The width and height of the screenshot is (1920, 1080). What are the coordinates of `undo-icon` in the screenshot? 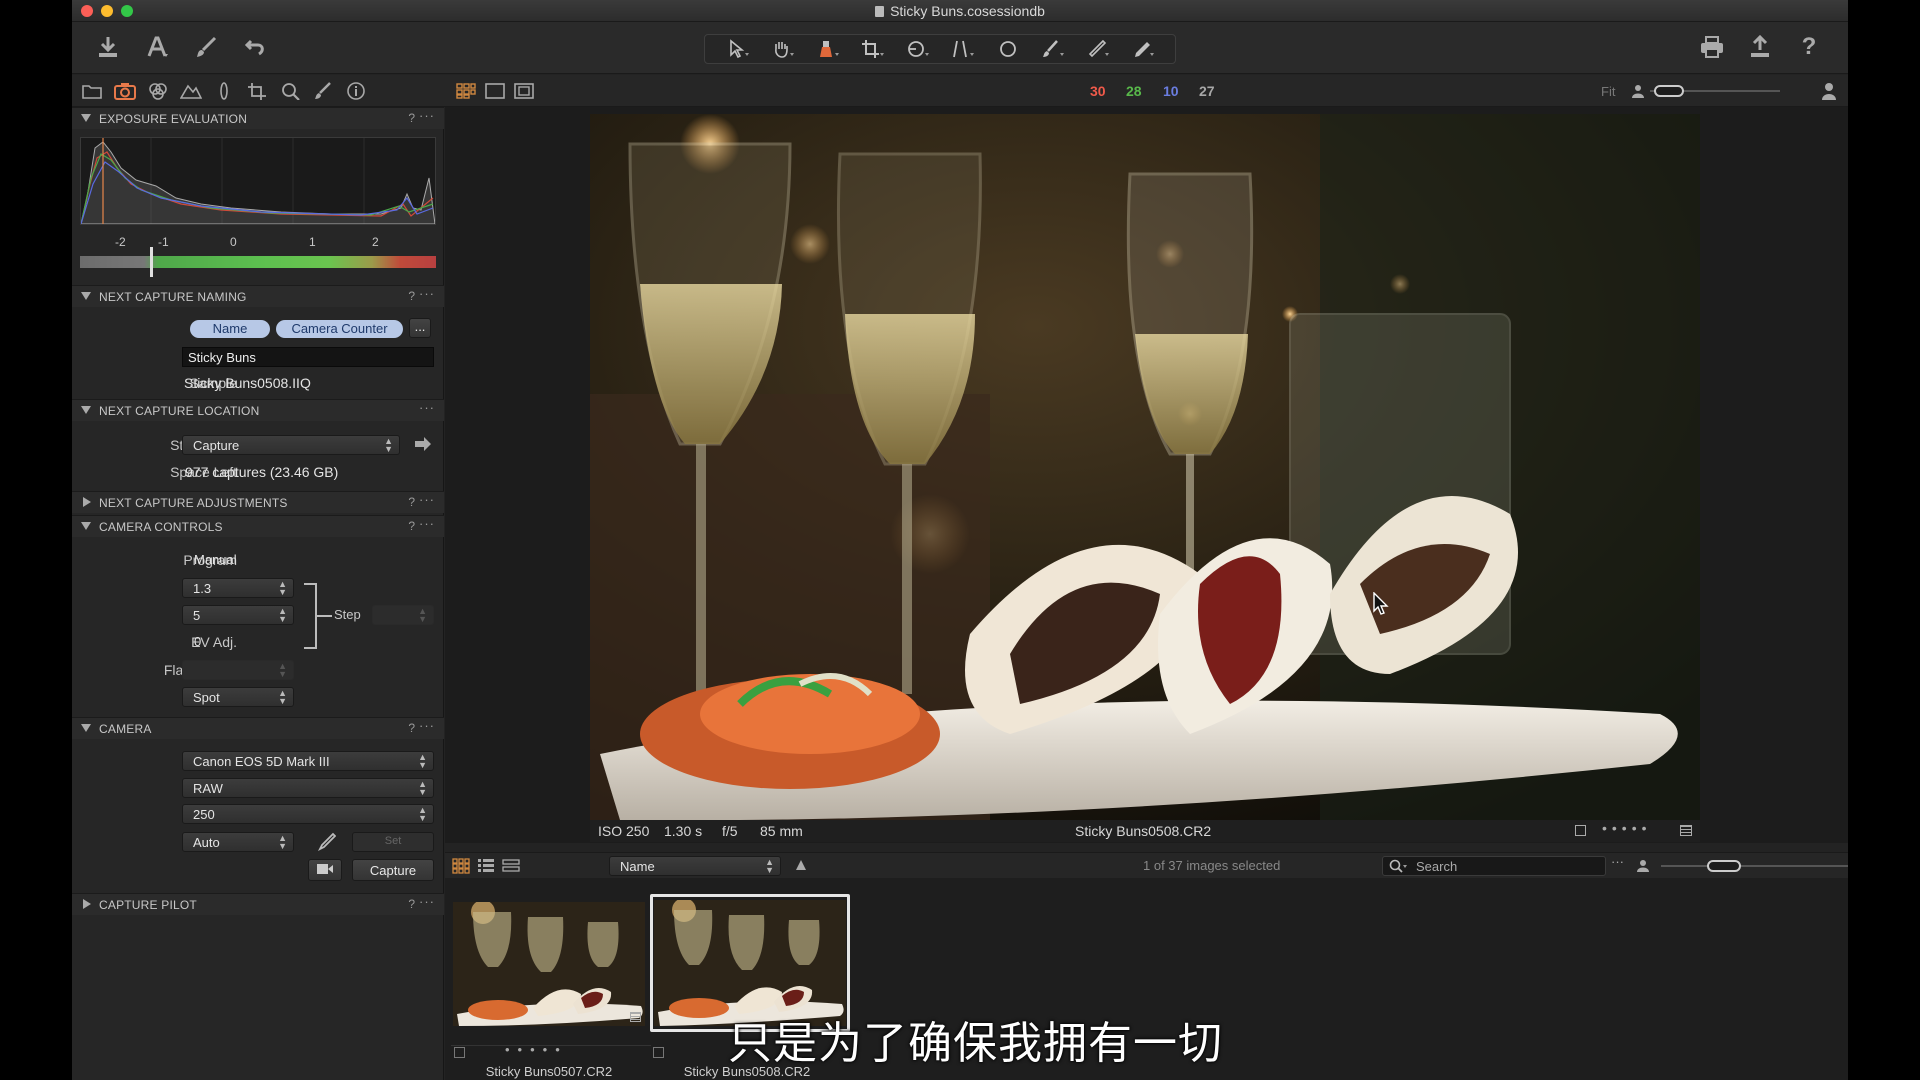 It's located at (256, 47).